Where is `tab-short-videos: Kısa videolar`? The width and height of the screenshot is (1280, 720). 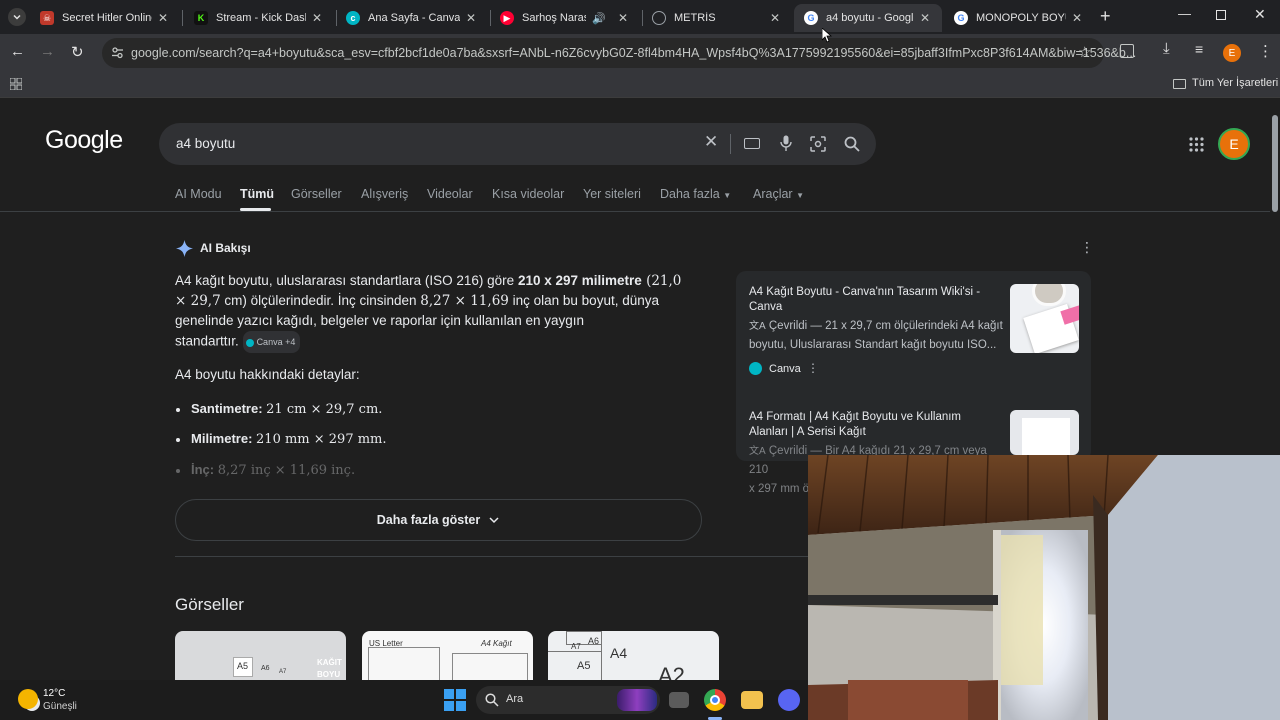
tab-short-videos: Kısa videolar is located at coordinates (528, 194).